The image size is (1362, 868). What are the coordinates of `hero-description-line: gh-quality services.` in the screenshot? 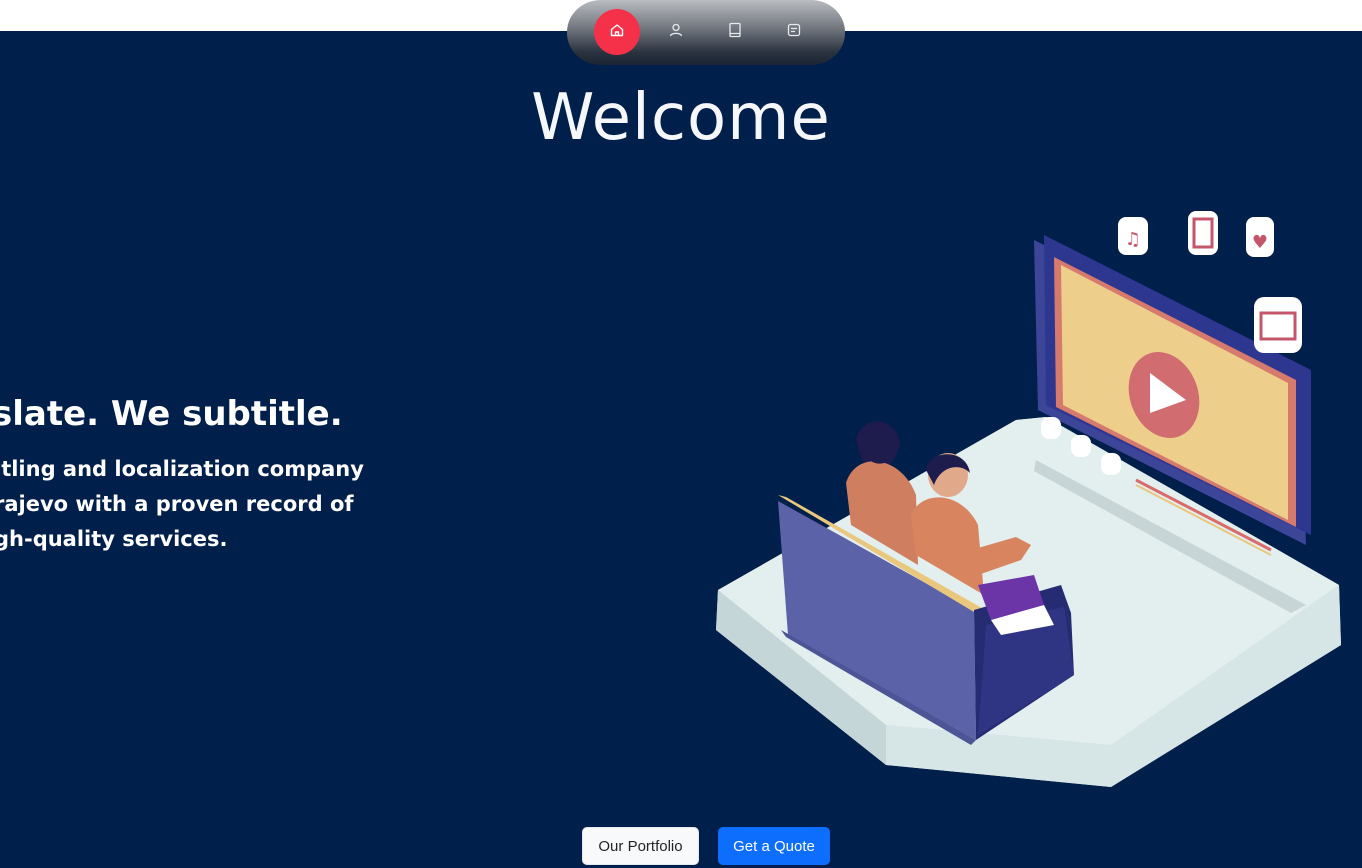 It's located at (114, 539).